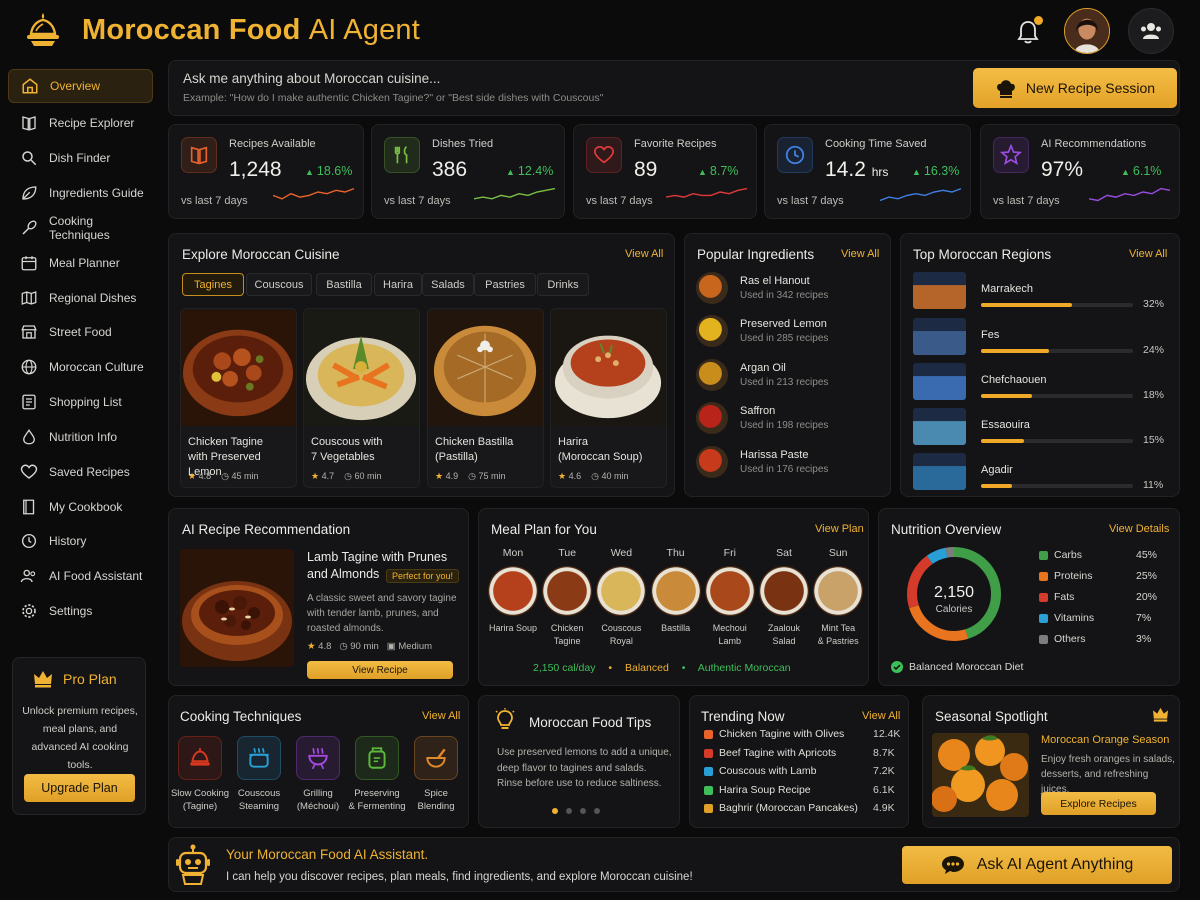 The height and width of the screenshot is (900, 1200). Describe the element at coordinates (608, 398) in the screenshot. I see `dish-card: Harira (Moroccan Soup) ★ 4.6 ◷ 40 min` at that location.